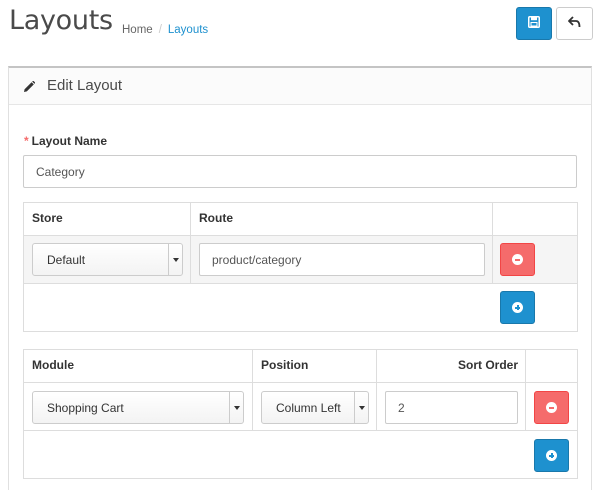  I want to click on remove-module-button, so click(551, 407).